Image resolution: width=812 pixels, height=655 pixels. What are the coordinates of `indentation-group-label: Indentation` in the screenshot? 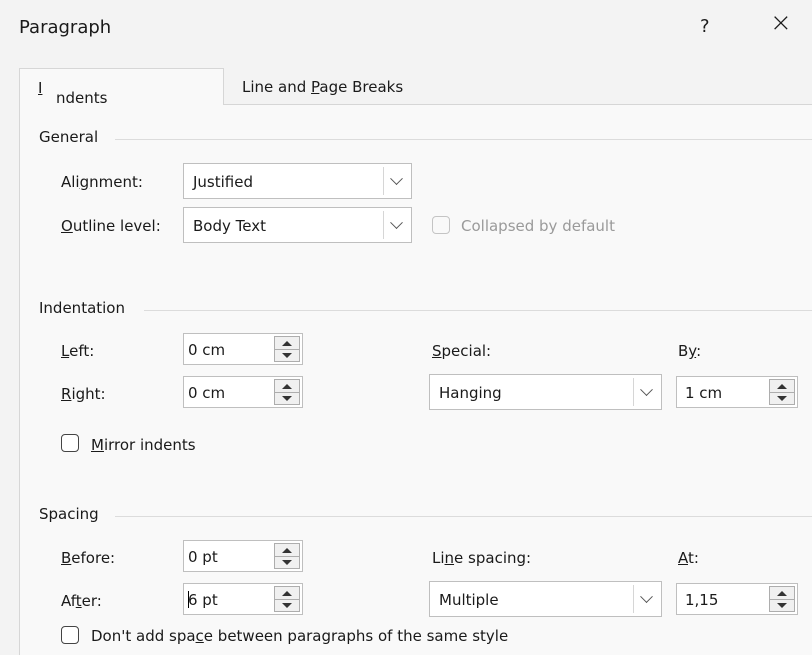 It's located at (82, 308).